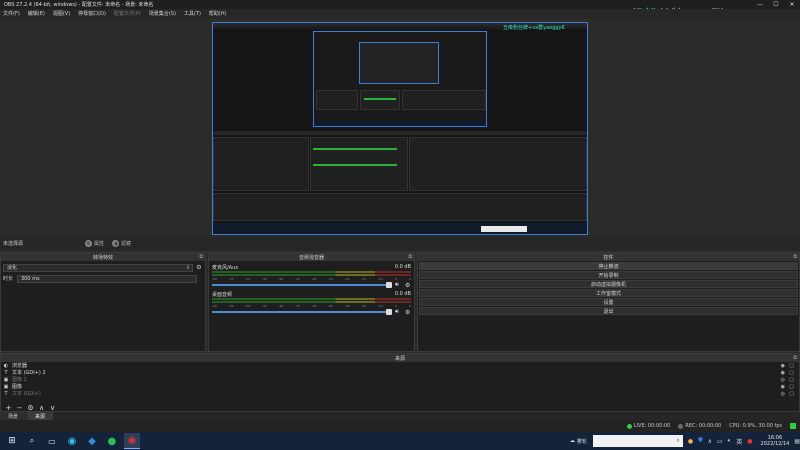 The height and width of the screenshot is (450, 800). What do you see at coordinates (127, 13) in the screenshot?
I see `menu-profile: 配置文件(P)` at bounding box center [127, 13].